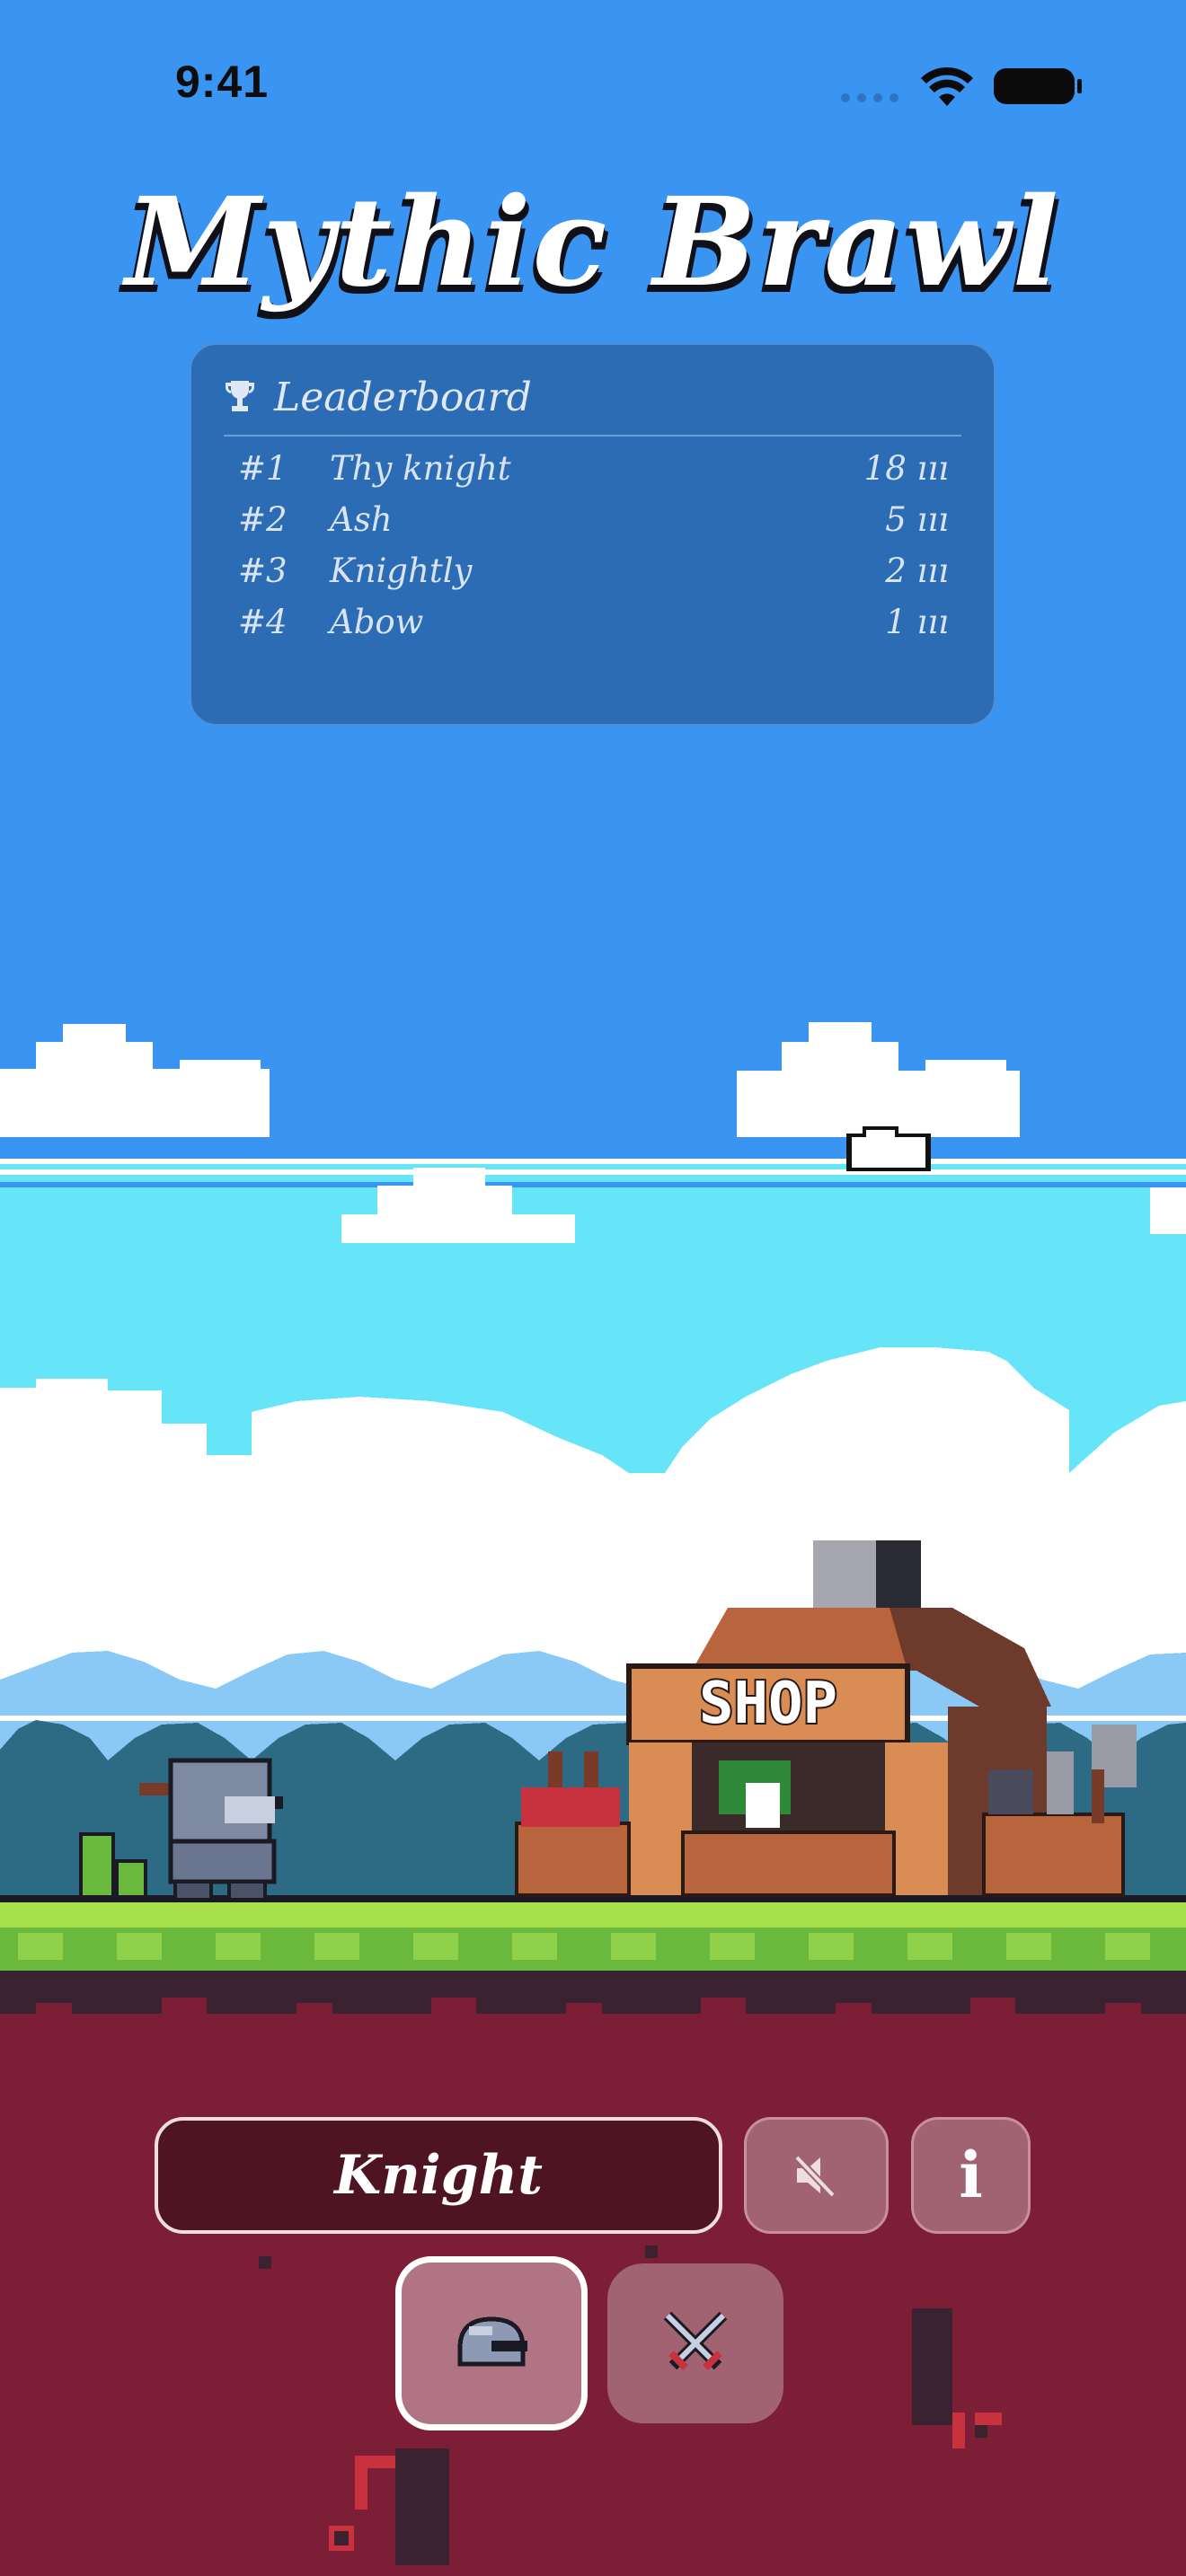 This screenshot has width=1186, height=2576. I want to click on mute-button, so click(816, 2175).